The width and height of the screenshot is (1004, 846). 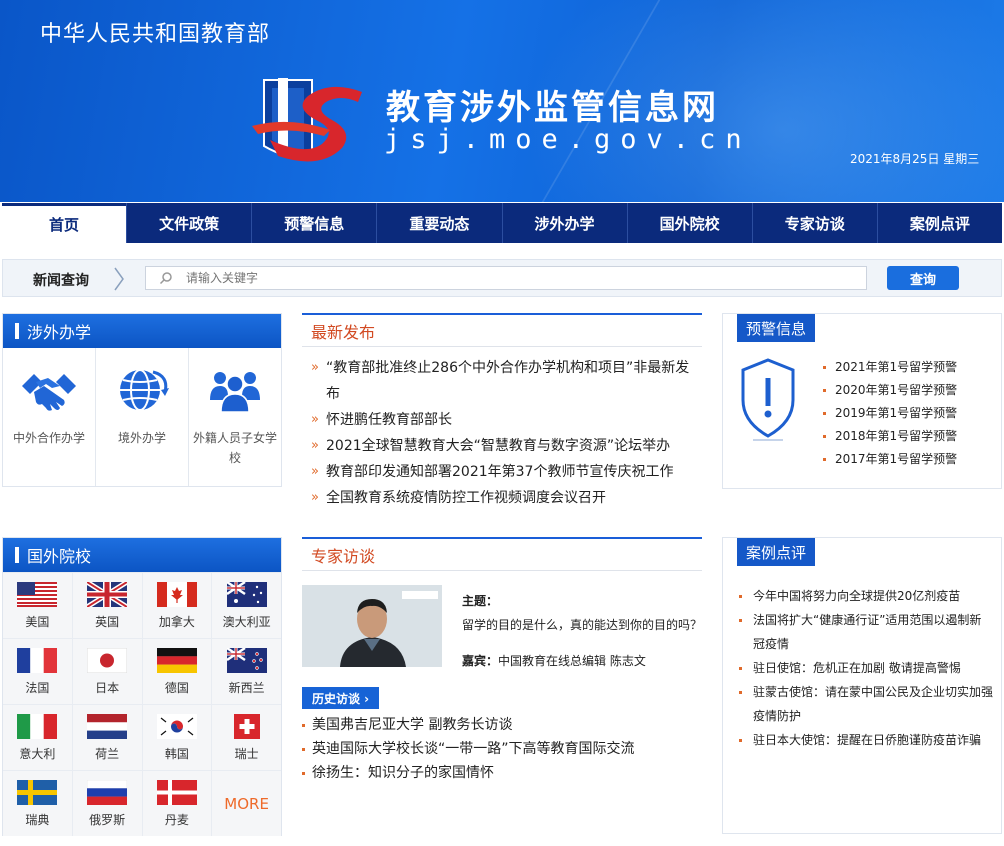 What do you see at coordinates (890, 459) in the screenshot?
I see `warning-item: 2017年第1号留学预警` at bounding box center [890, 459].